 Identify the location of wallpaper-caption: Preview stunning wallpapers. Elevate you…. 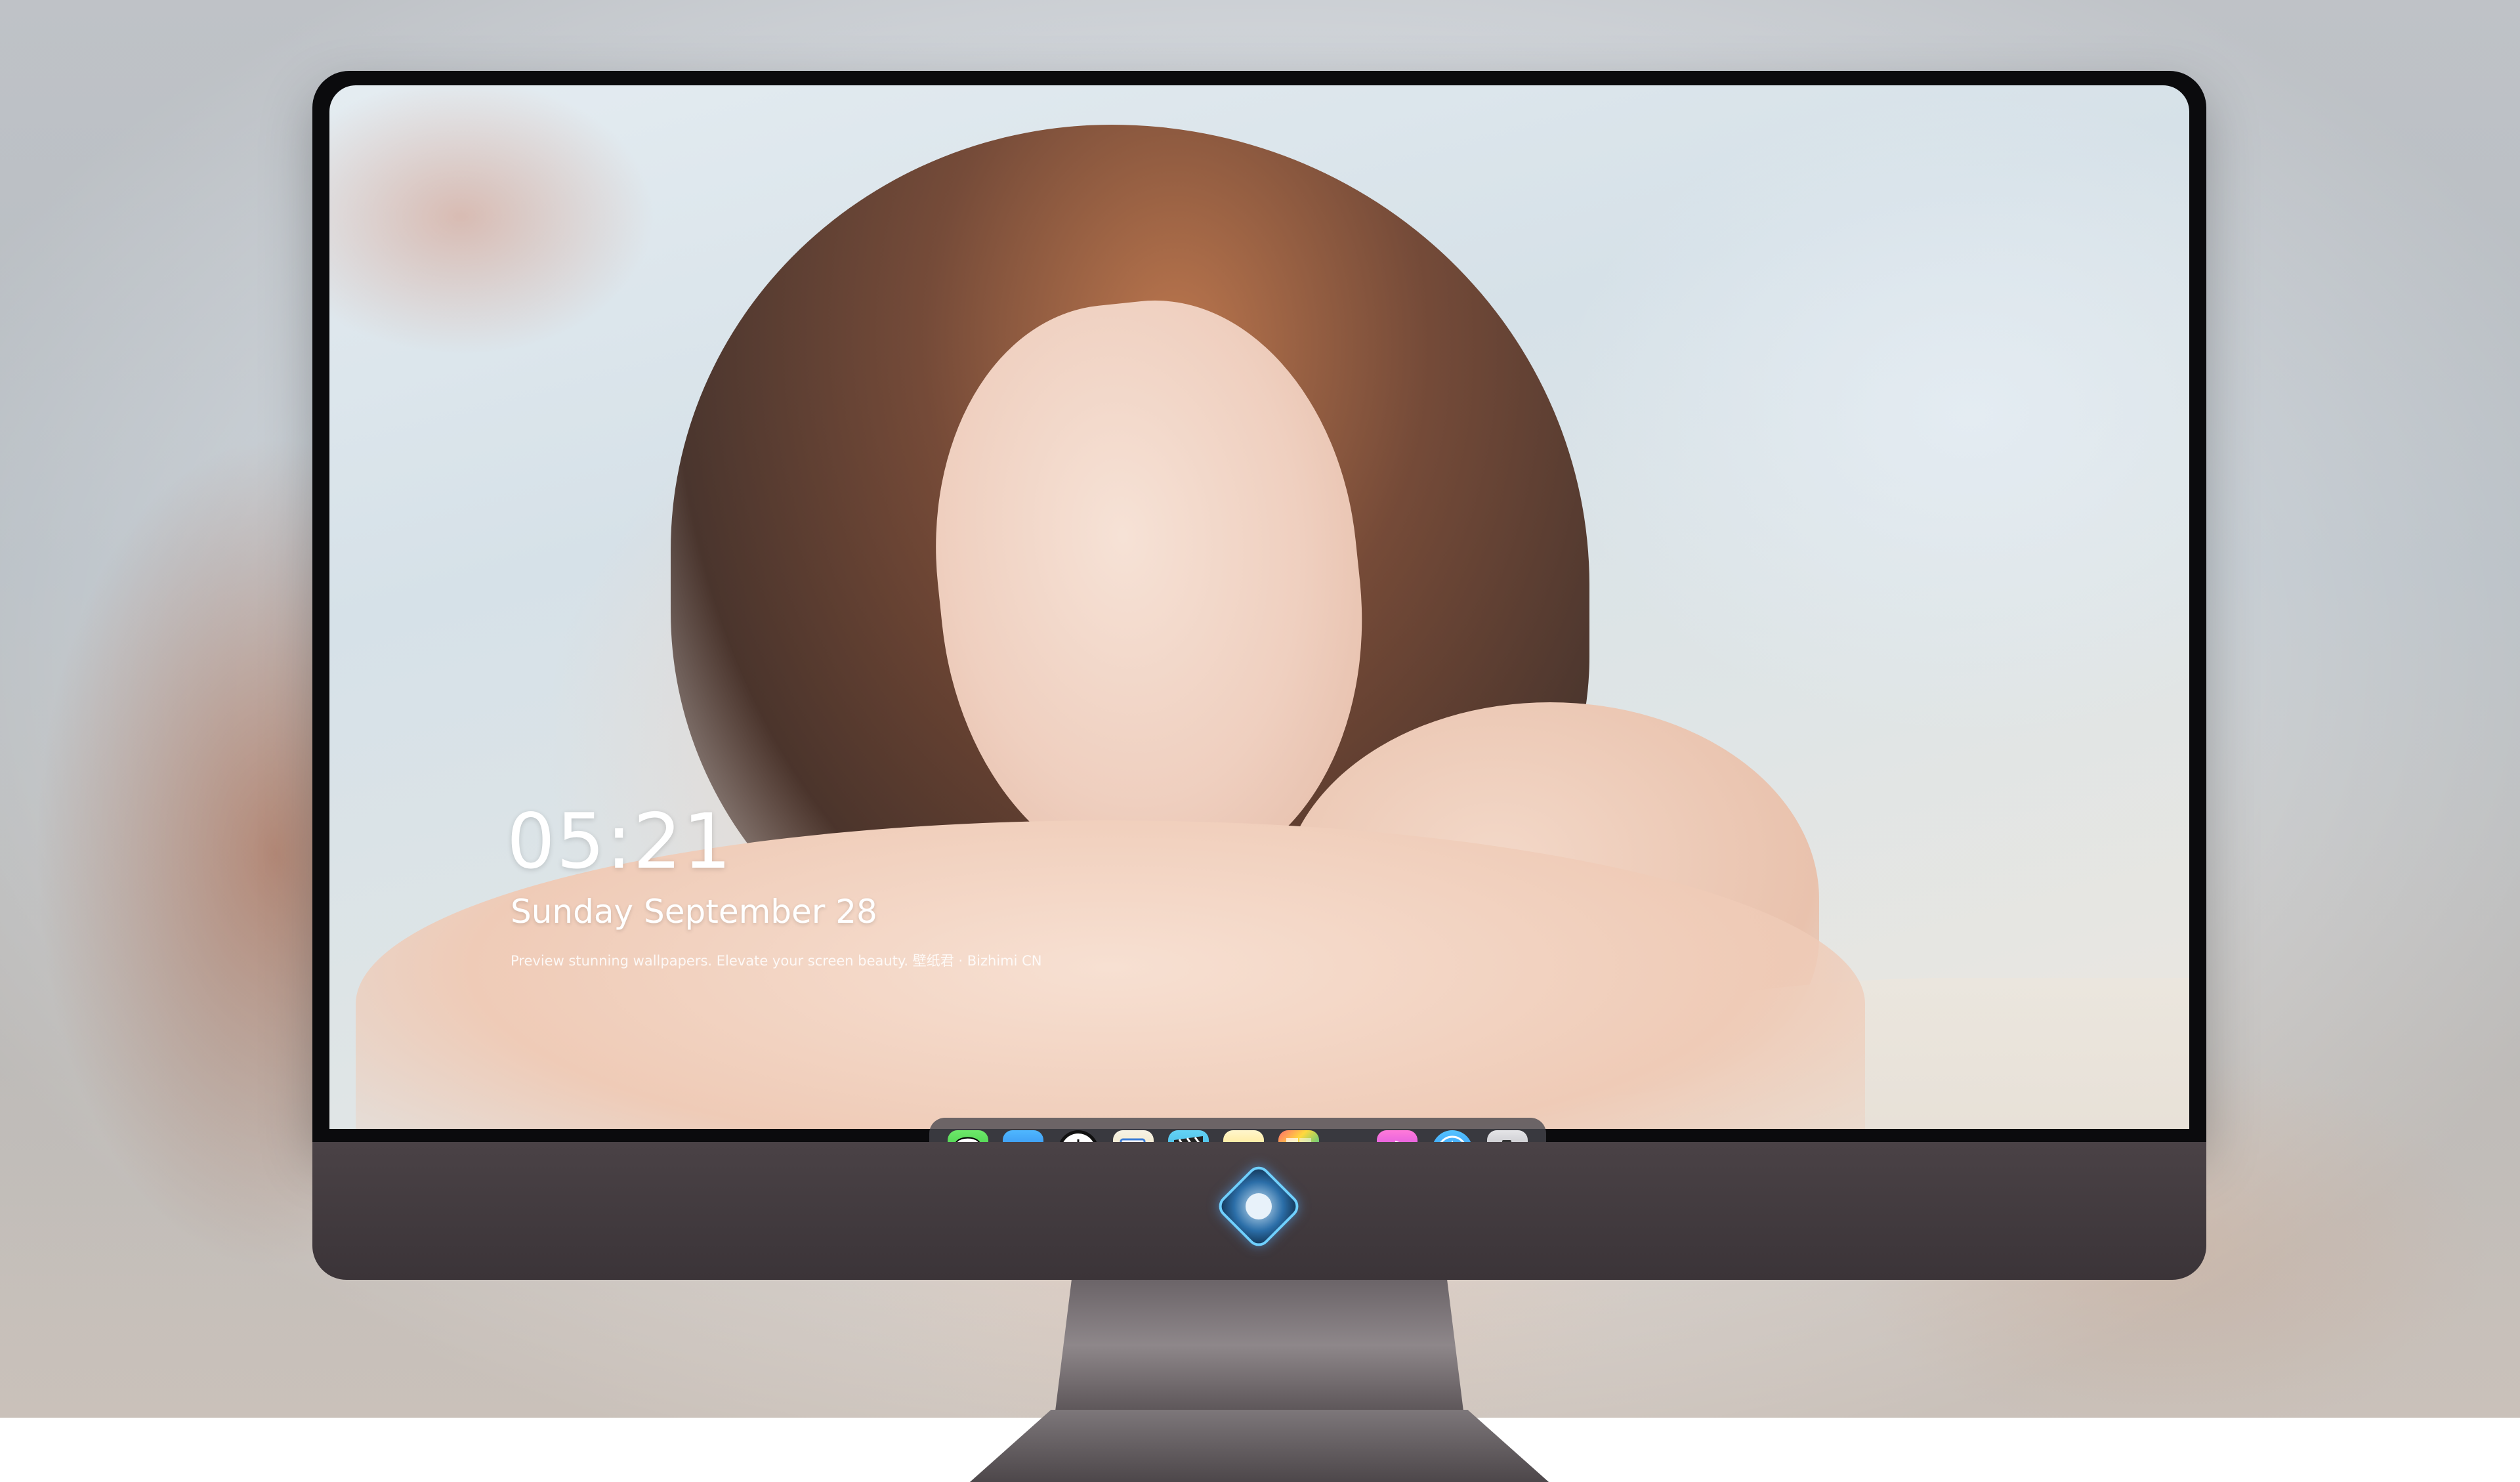
(776, 961).